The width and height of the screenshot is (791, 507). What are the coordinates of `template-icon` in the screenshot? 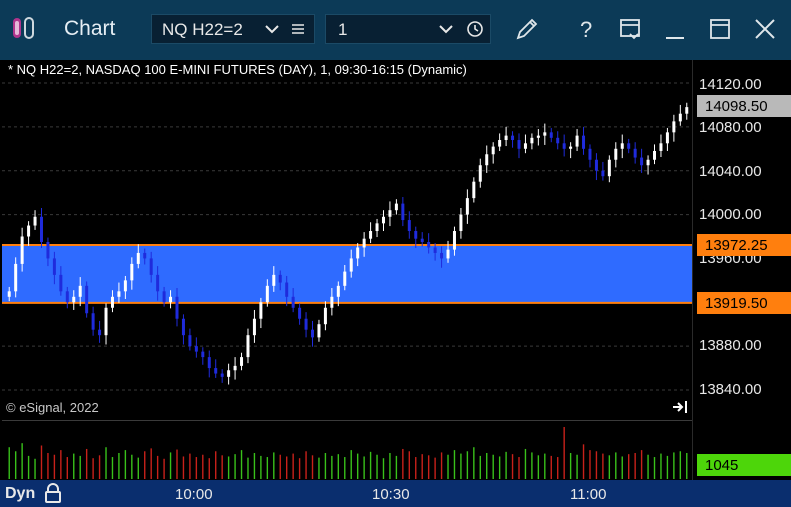 It's located at (631, 29).